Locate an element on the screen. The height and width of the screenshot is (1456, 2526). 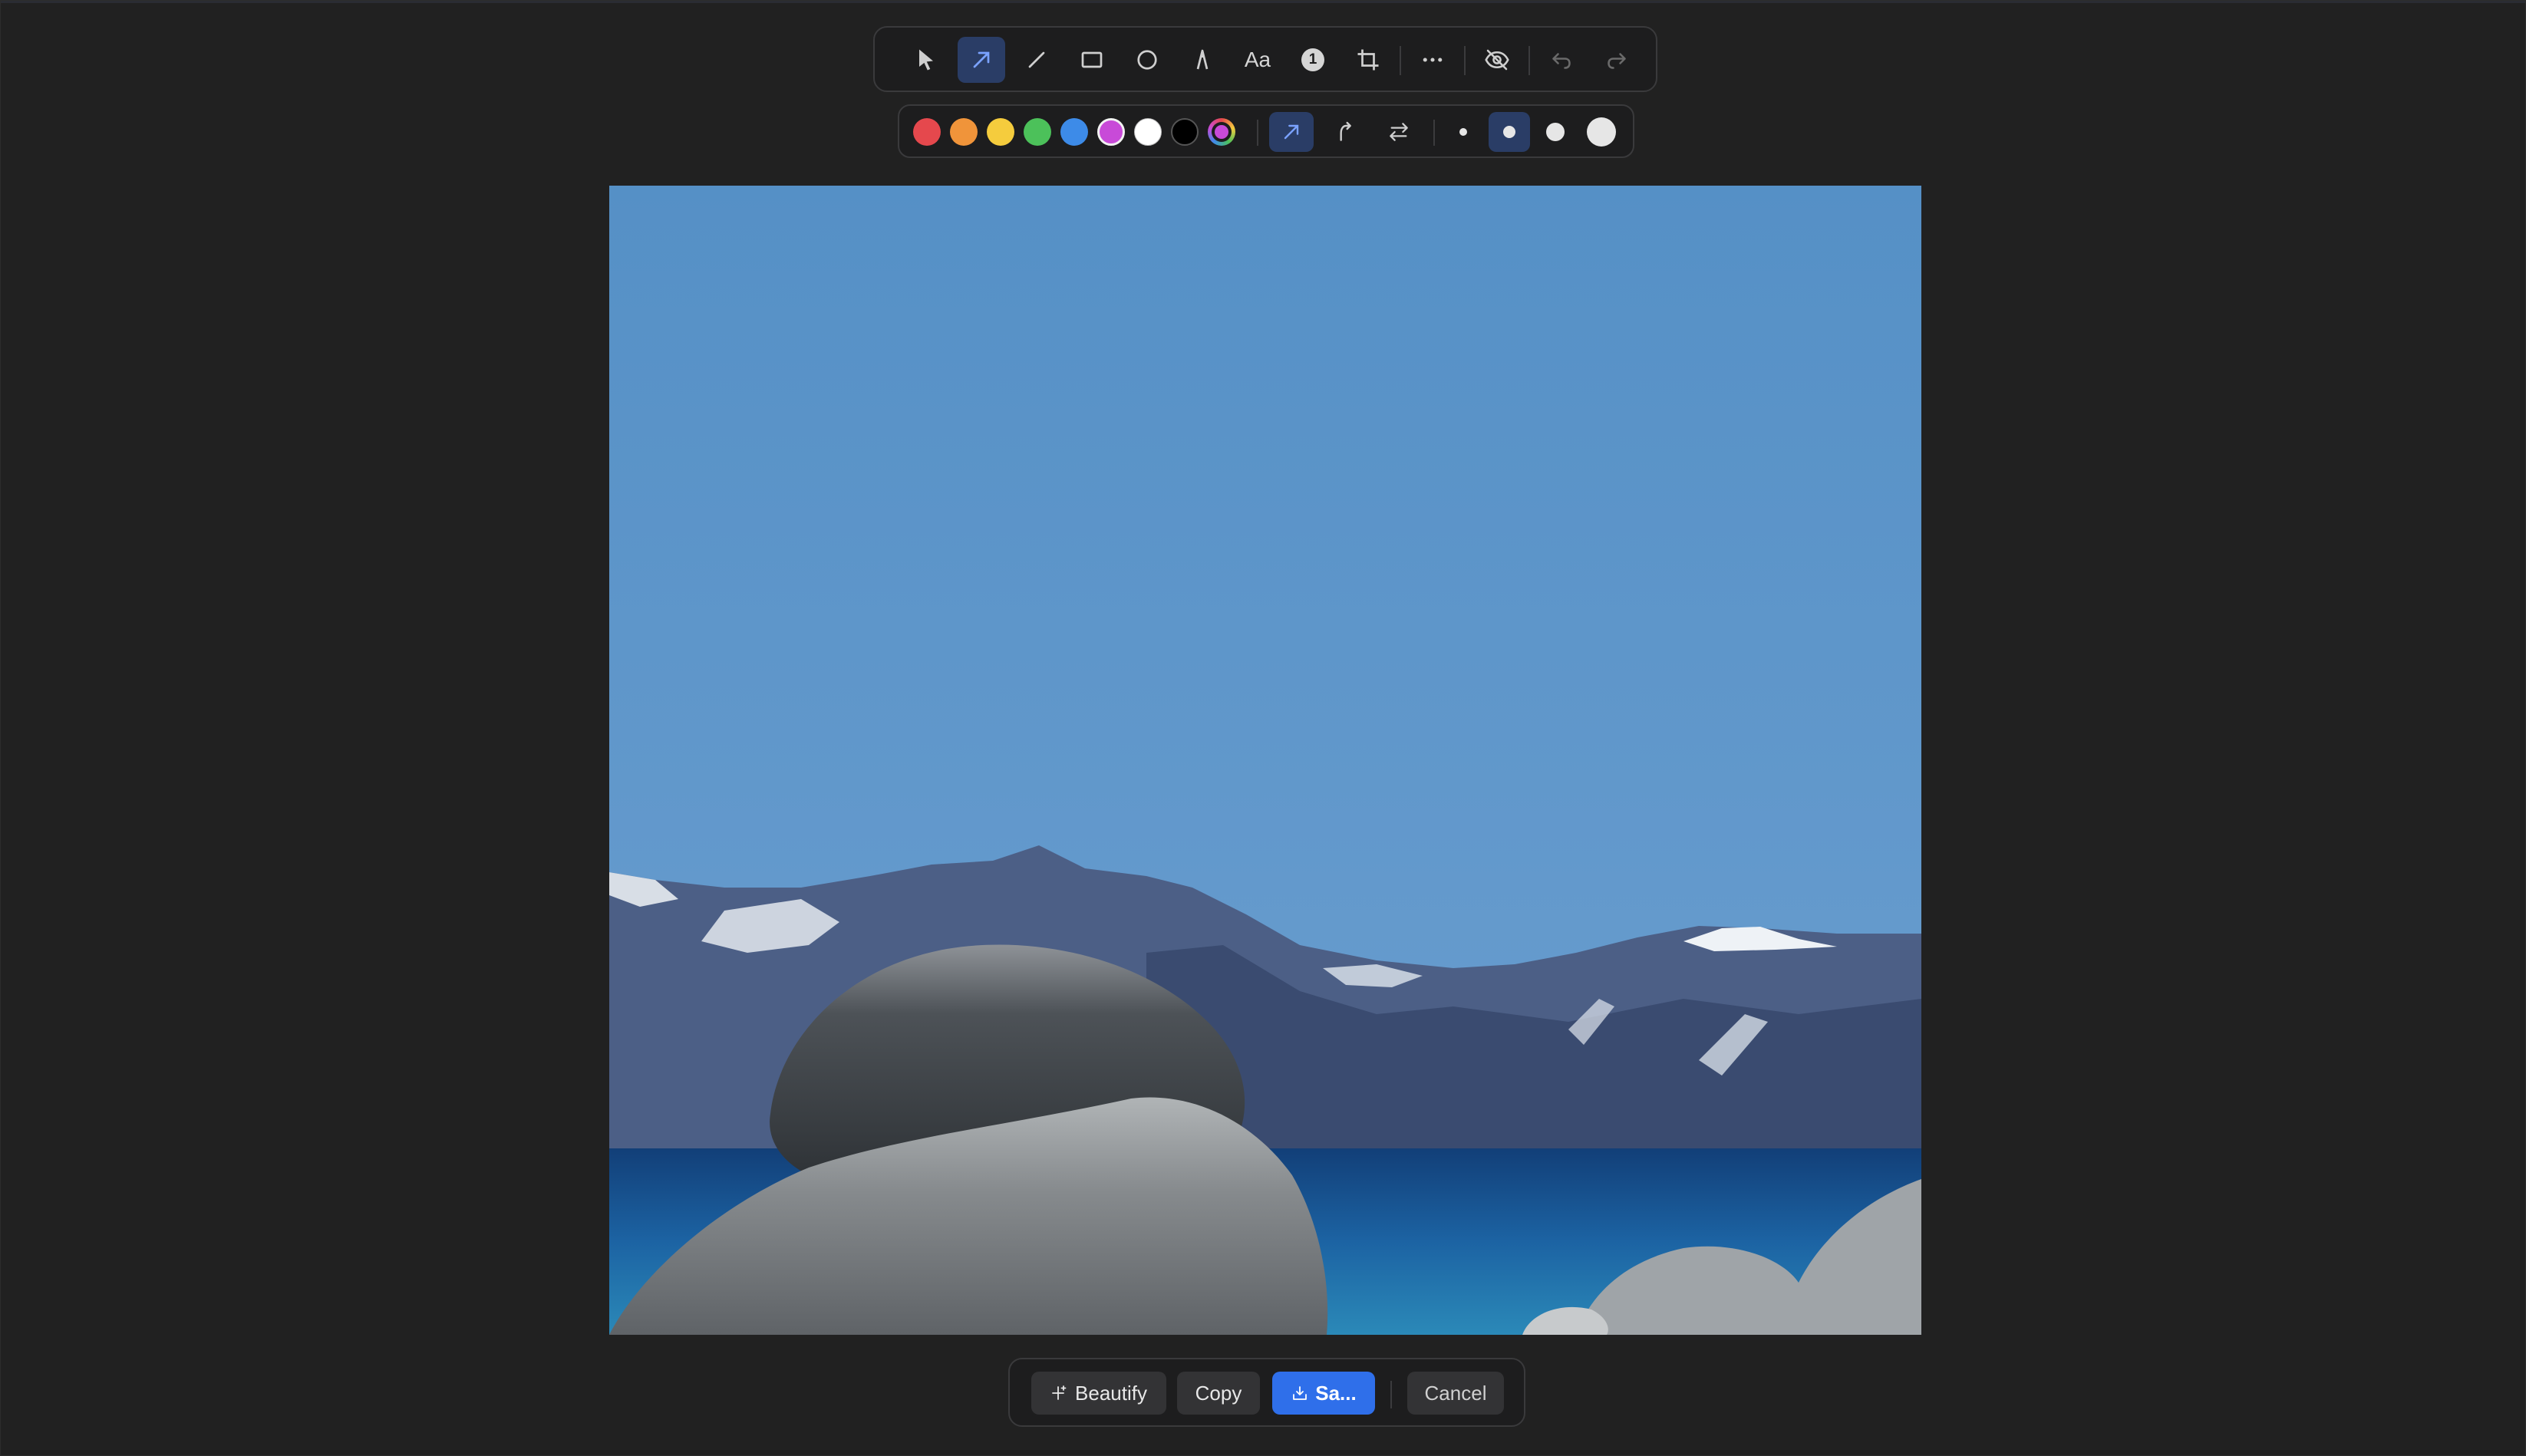
counter-icon-label: 1 is located at coordinates (1312, 59).